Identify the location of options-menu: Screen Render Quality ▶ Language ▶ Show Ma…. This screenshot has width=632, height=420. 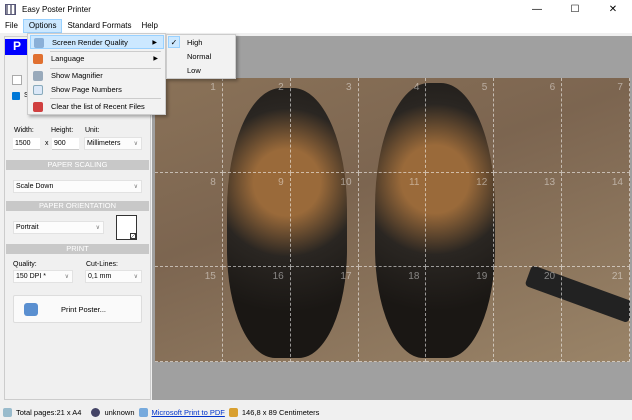
(96, 74).